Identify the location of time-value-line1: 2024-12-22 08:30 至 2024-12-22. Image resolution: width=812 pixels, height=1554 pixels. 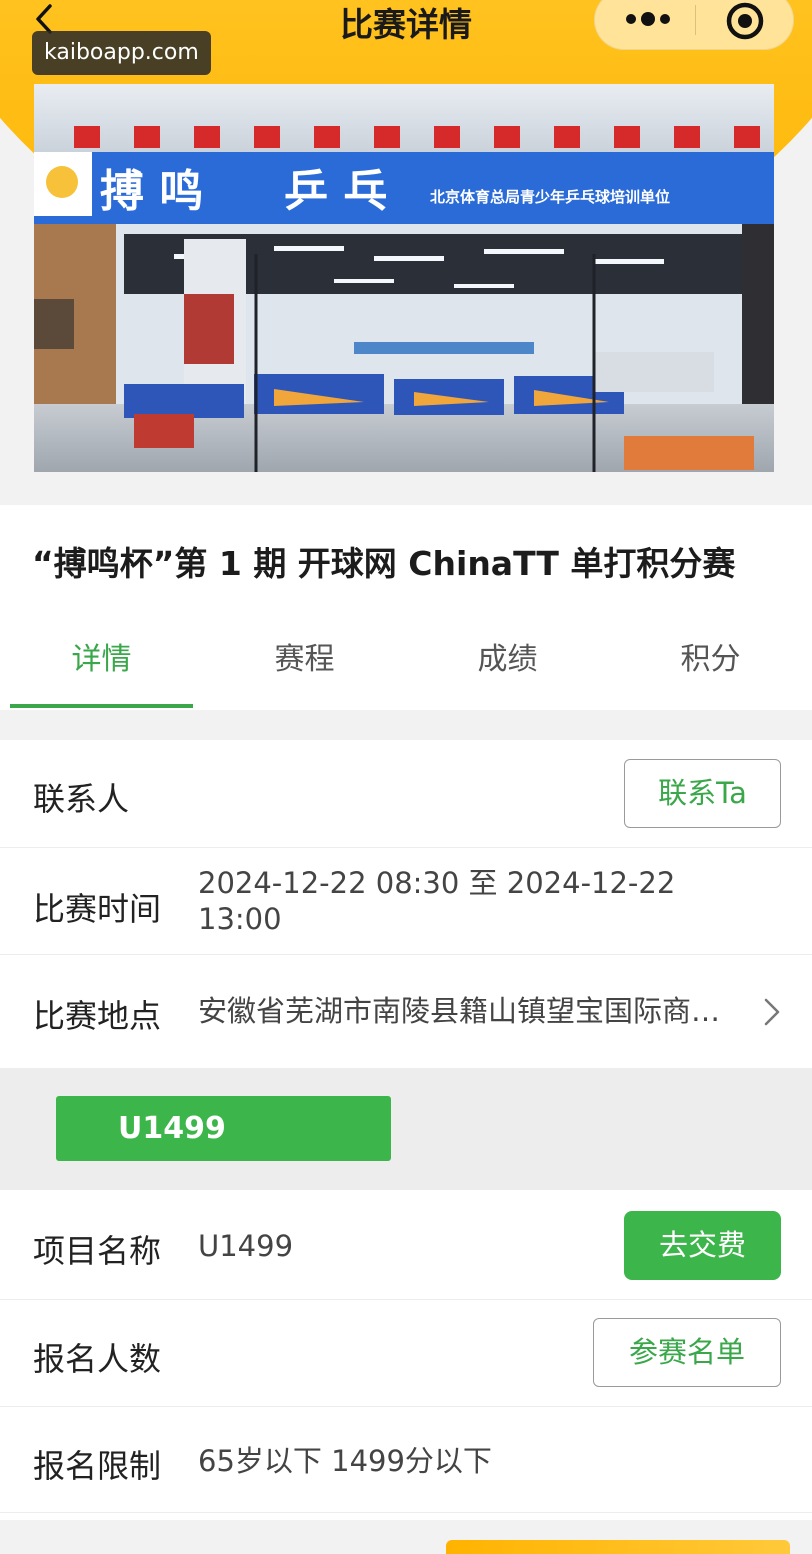
(437, 883).